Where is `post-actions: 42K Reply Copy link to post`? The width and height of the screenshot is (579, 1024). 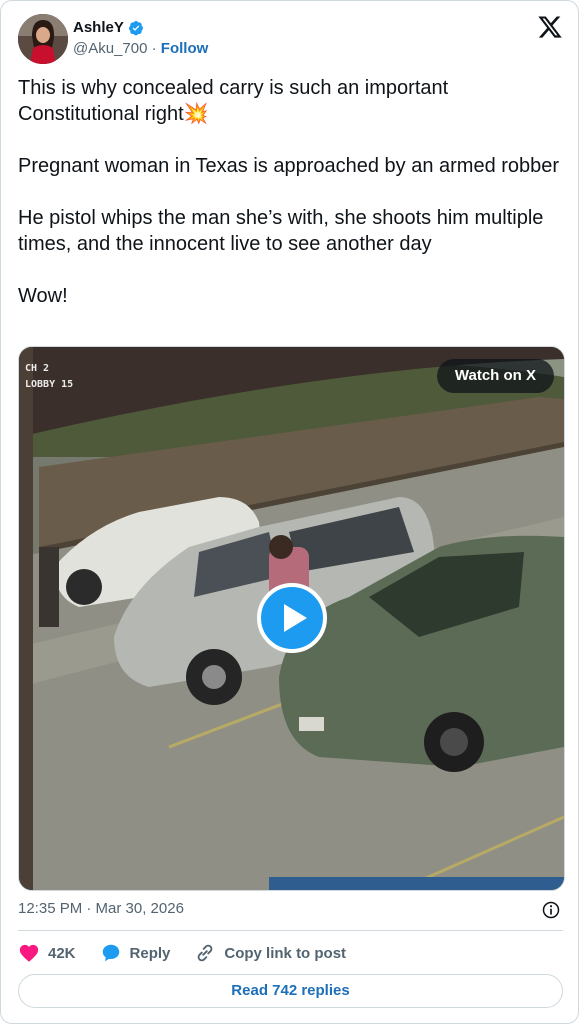 post-actions: 42K Reply Copy link to post is located at coordinates (290, 953).